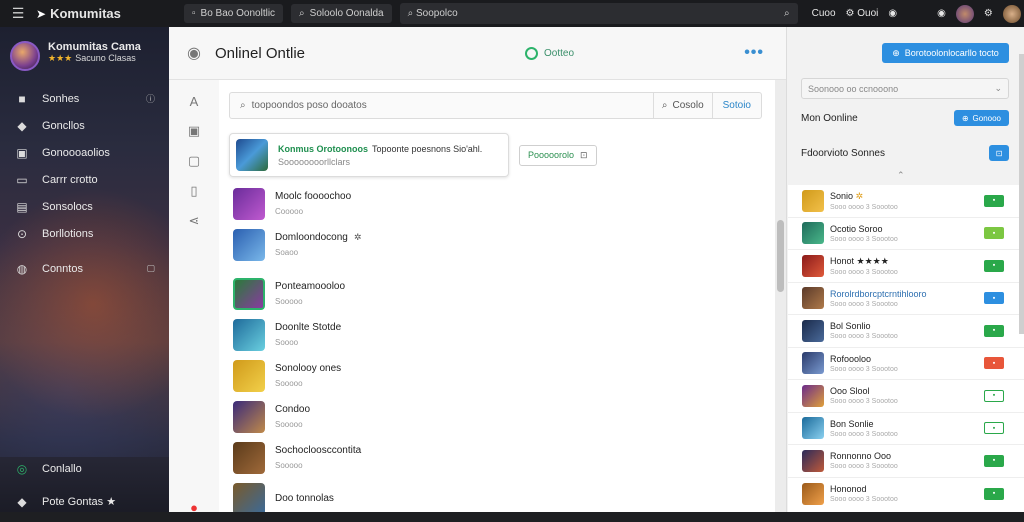  I want to click on nav-pill-1: ▫ Bo Bao Oonoltlic, so click(234, 13).